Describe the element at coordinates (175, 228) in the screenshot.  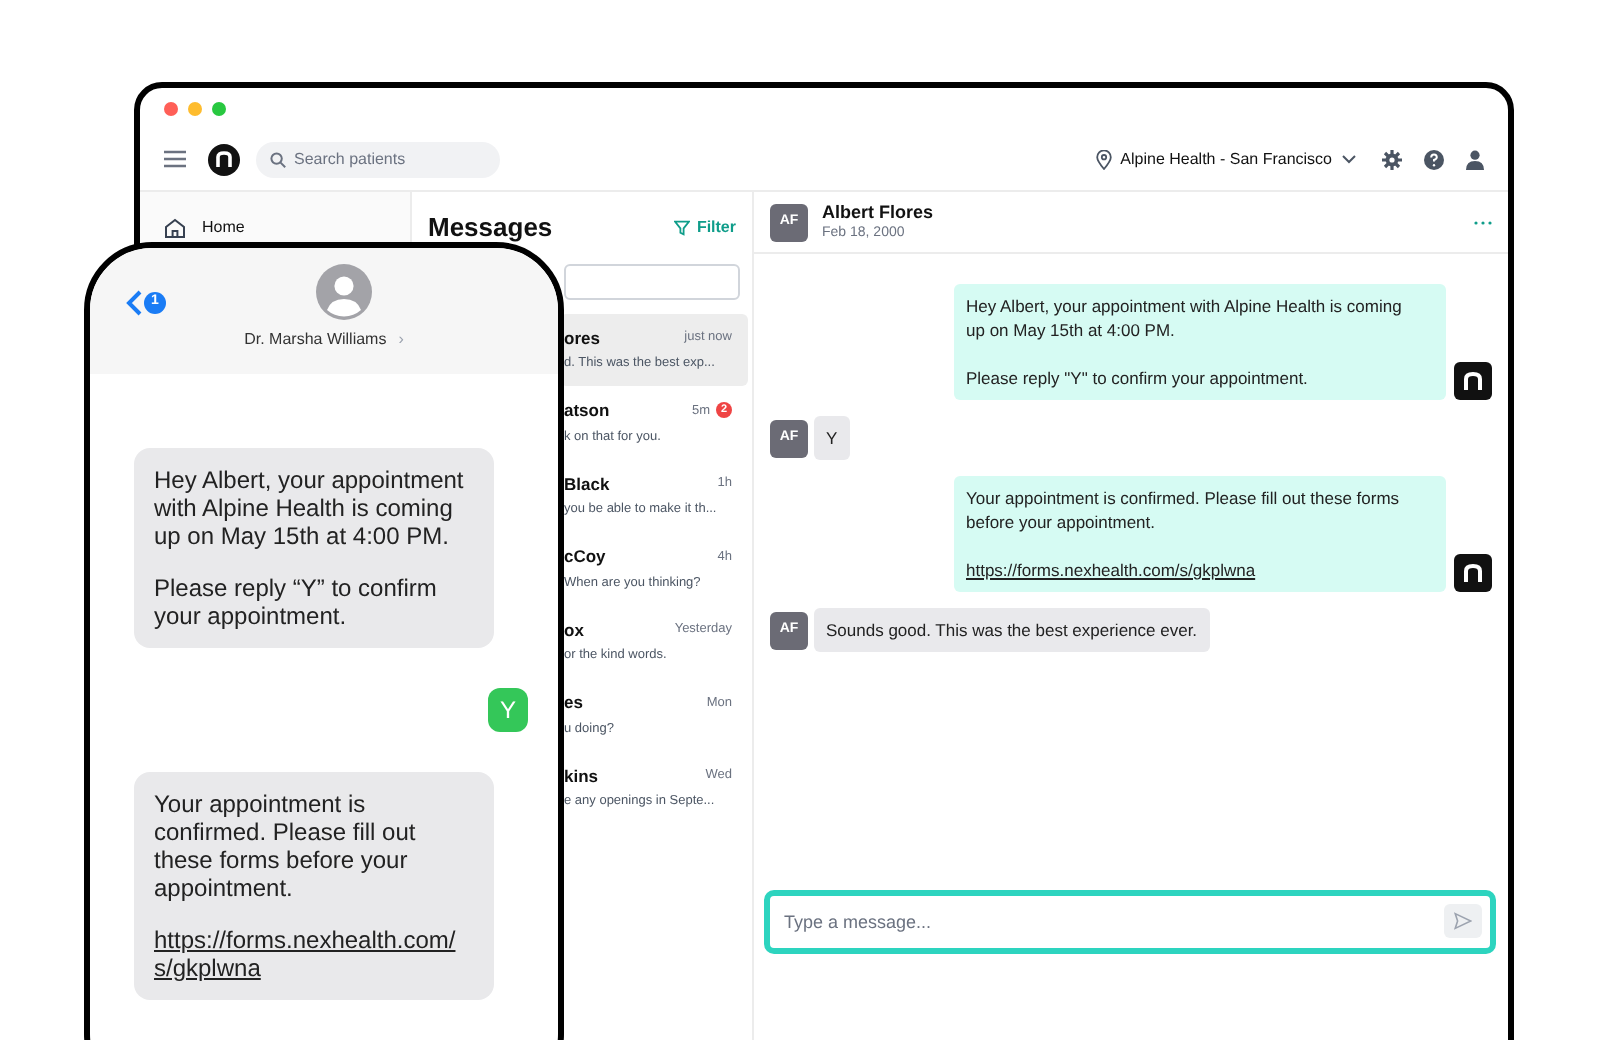
I see `home-icon` at that location.